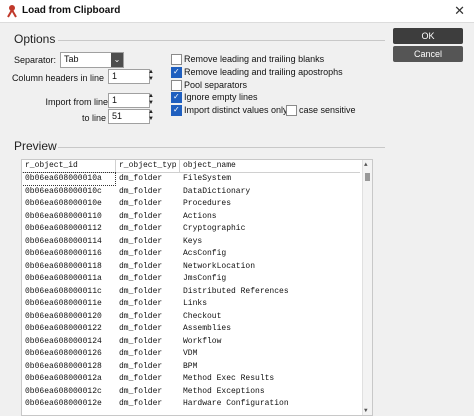 The width and height of the screenshot is (474, 416). What do you see at coordinates (176, 110) in the screenshot?
I see `distinct-values-checkbox` at bounding box center [176, 110].